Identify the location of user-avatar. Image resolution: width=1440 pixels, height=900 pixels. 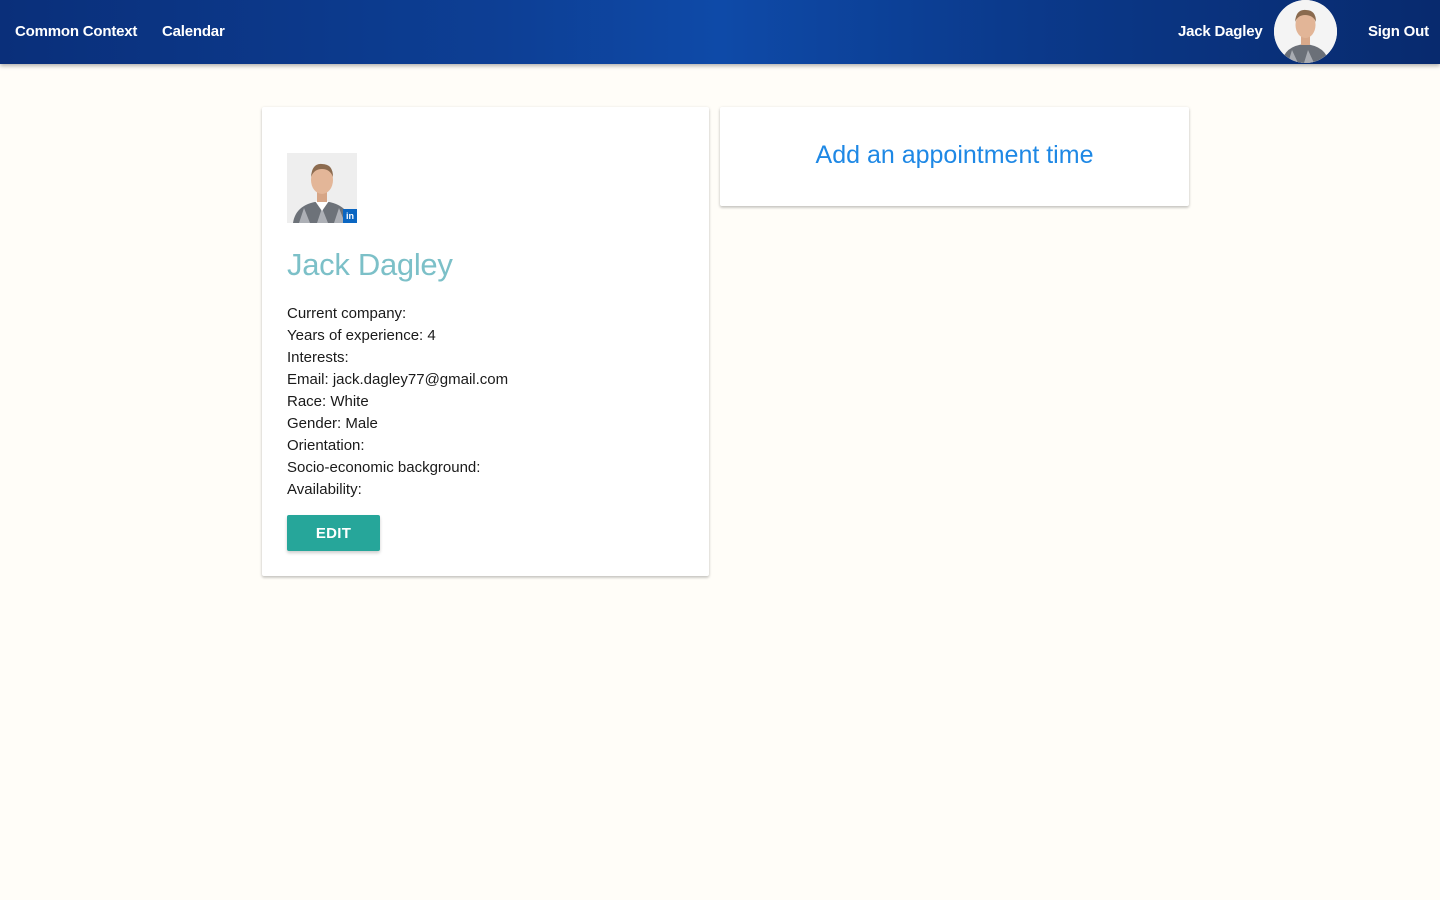
(1305, 31).